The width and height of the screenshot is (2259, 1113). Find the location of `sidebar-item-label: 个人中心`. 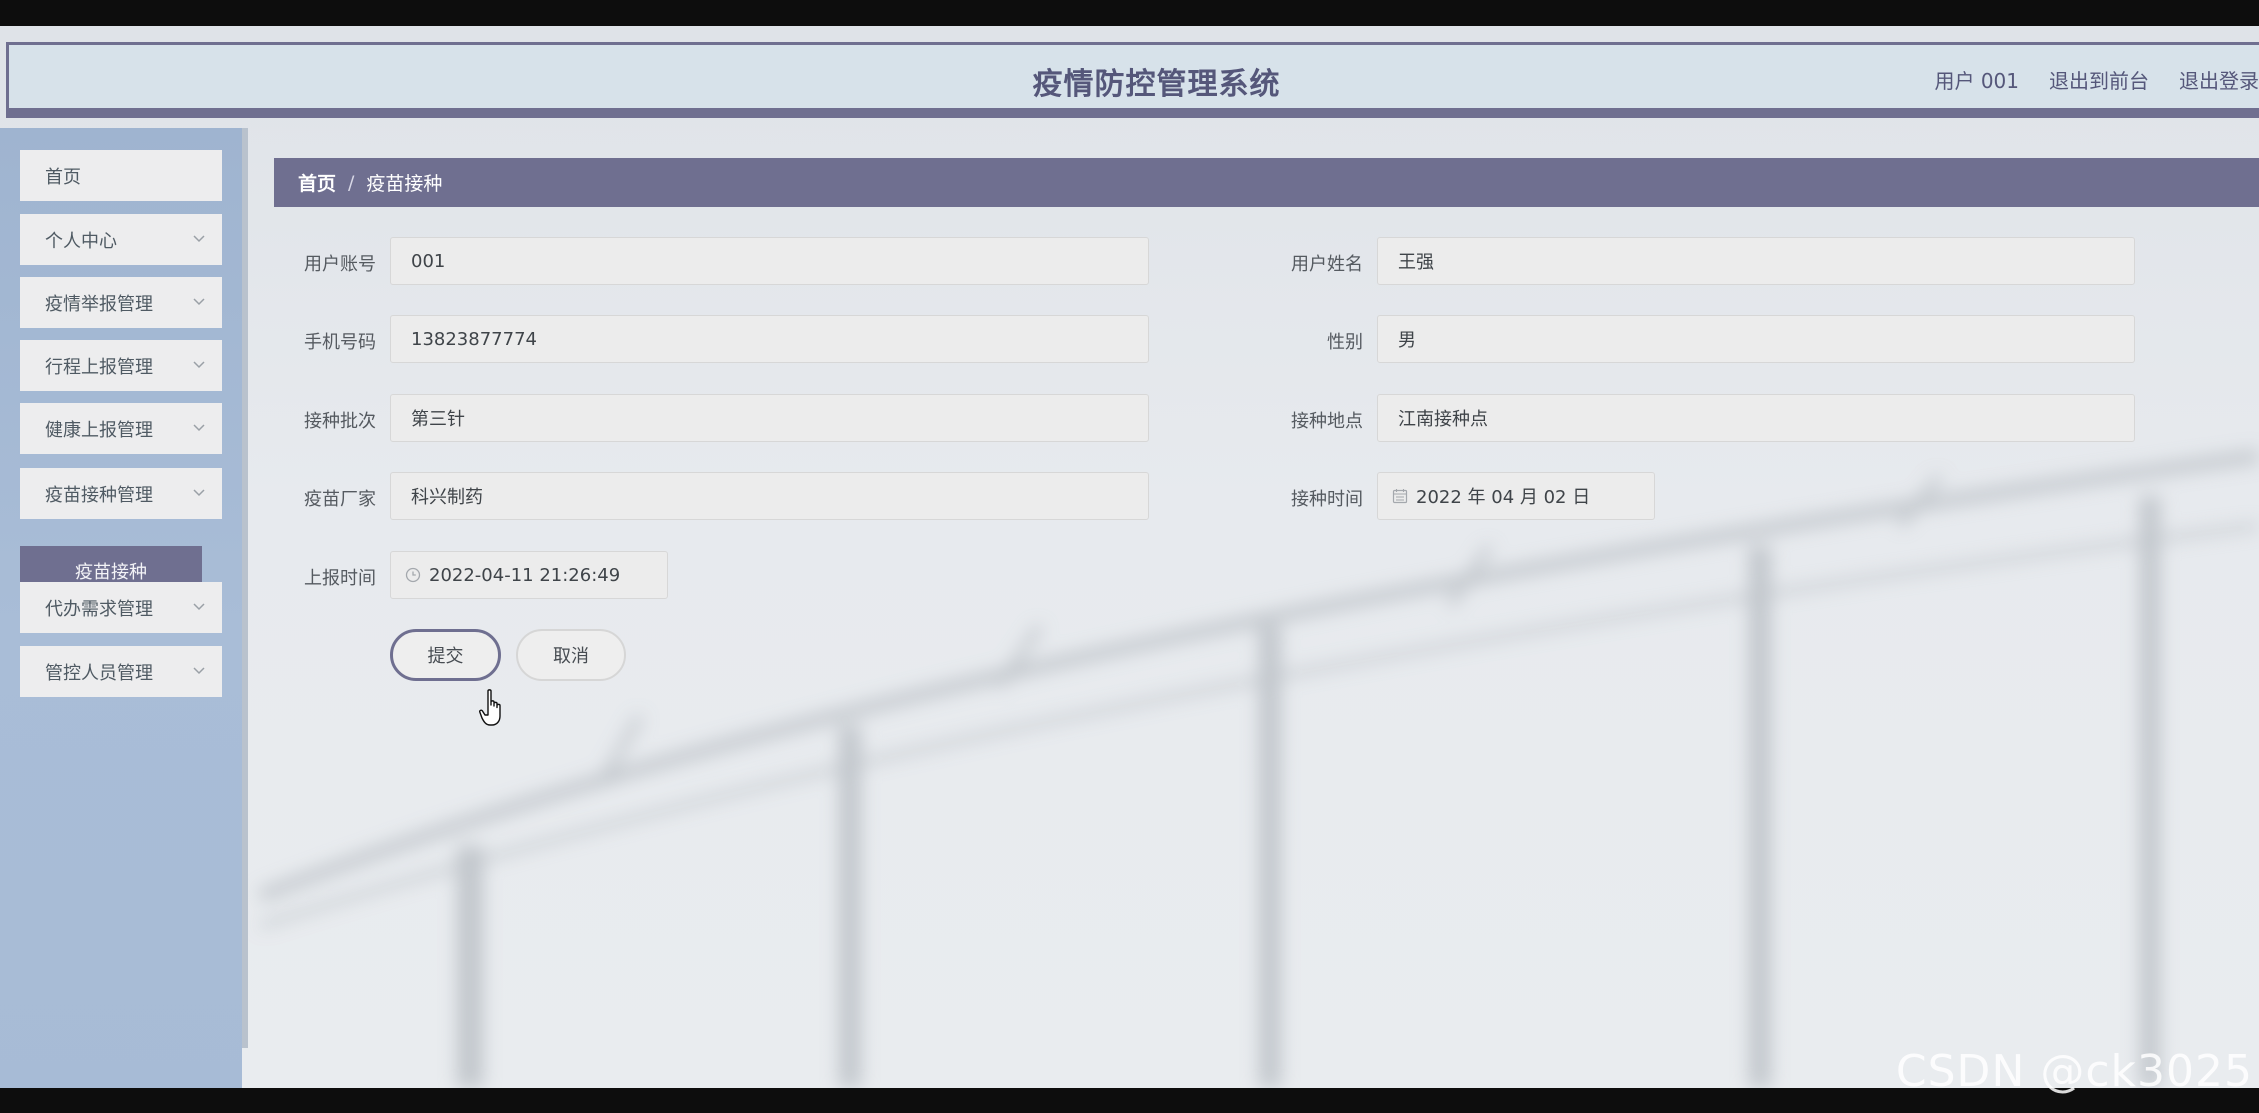

sidebar-item-label: 个人中心 is located at coordinates (81, 241).